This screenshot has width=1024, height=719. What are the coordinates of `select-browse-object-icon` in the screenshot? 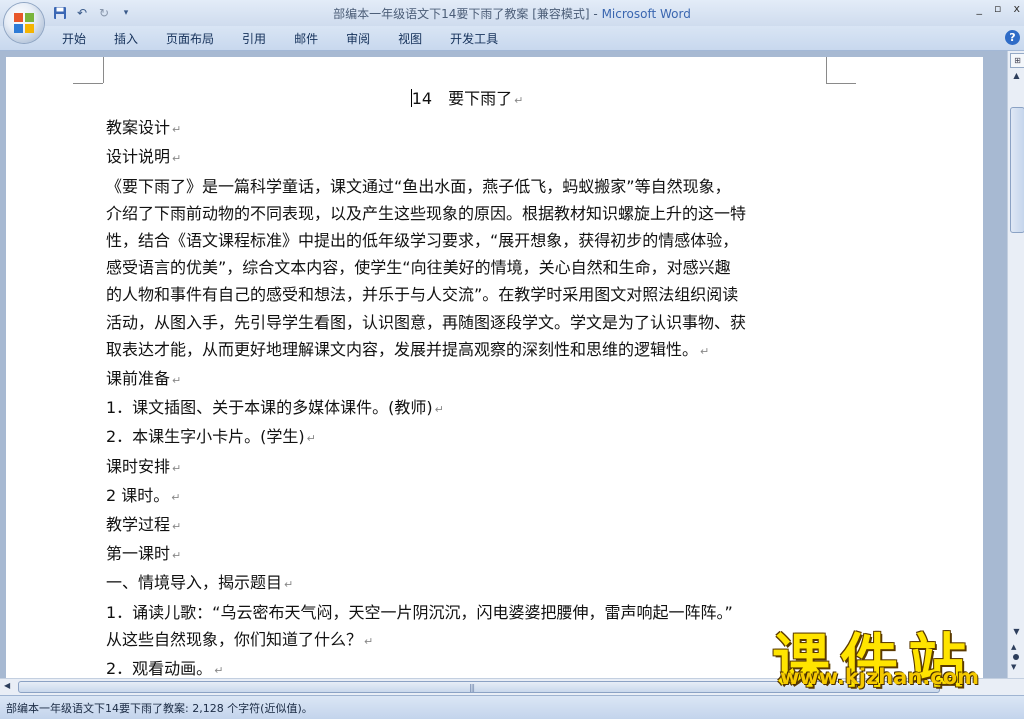 It's located at (1016, 657).